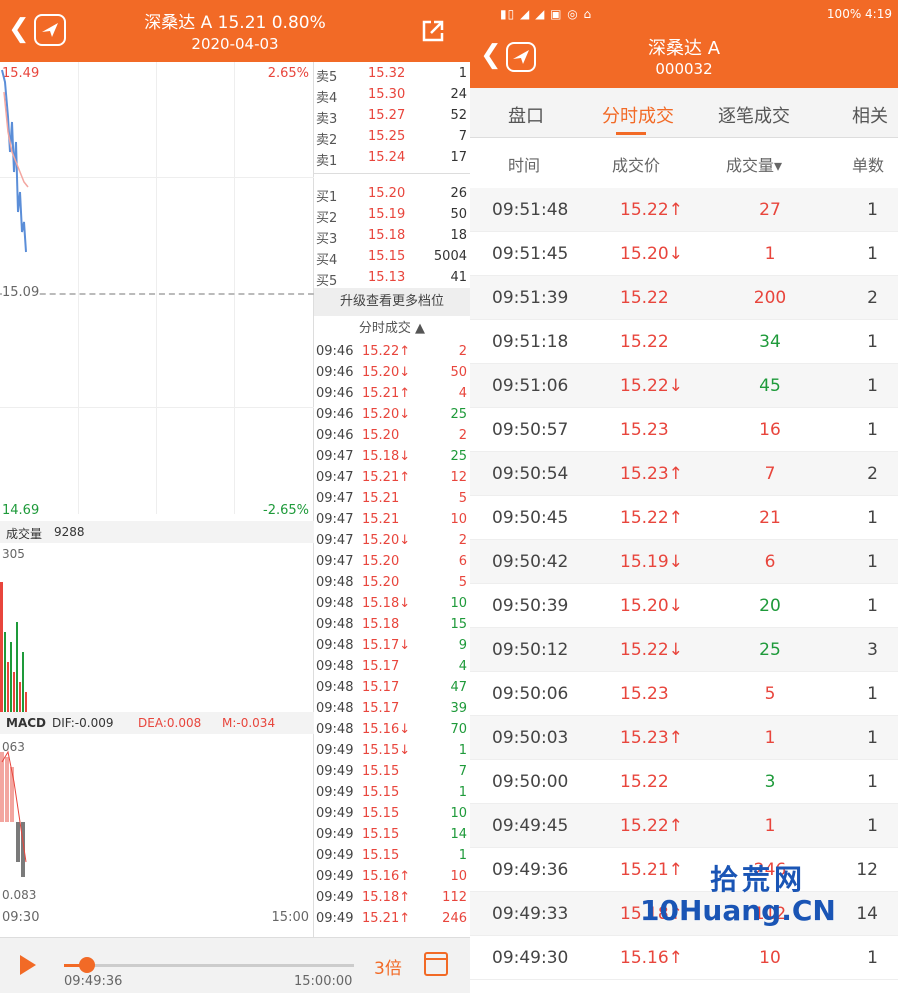 The height and width of the screenshot is (993, 898). Describe the element at coordinates (684, 826) in the screenshot. I see `trade-row: 09:49:45 15.22↑ 1 1` at that location.